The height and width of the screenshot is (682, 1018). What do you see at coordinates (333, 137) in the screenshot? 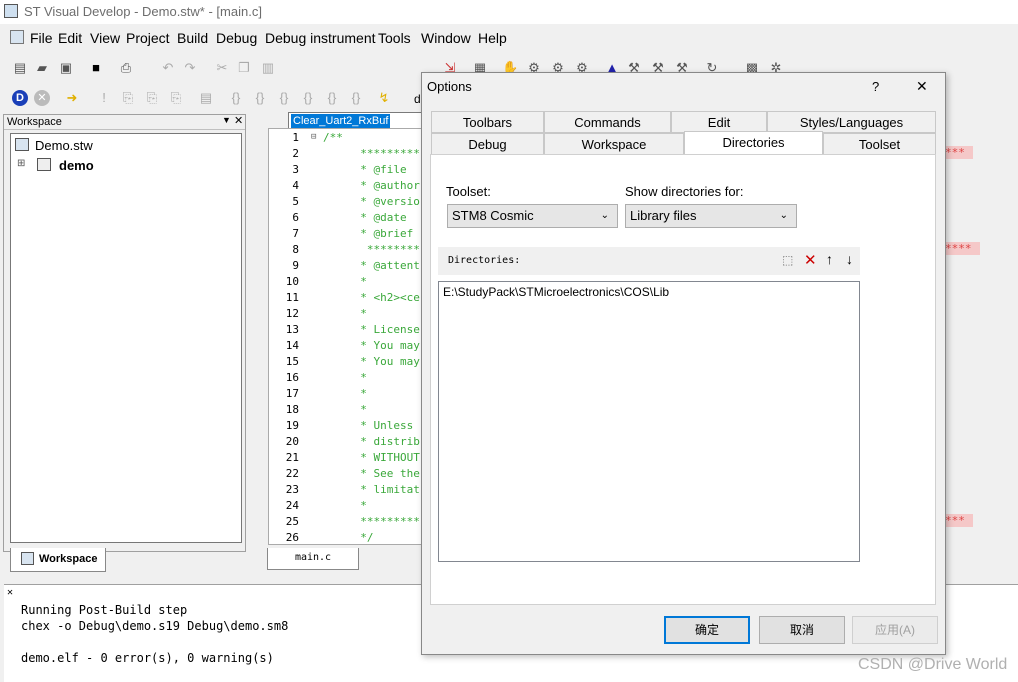
I see `code-line: /**` at bounding box center [333, 137].